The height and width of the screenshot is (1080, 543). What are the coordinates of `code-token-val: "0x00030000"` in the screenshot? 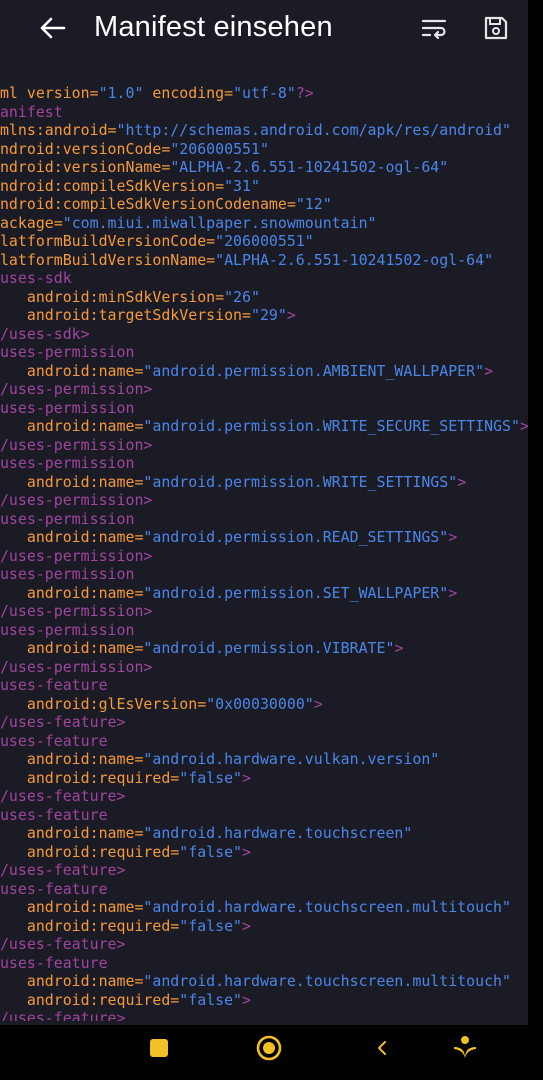 It's located at (260, 703).